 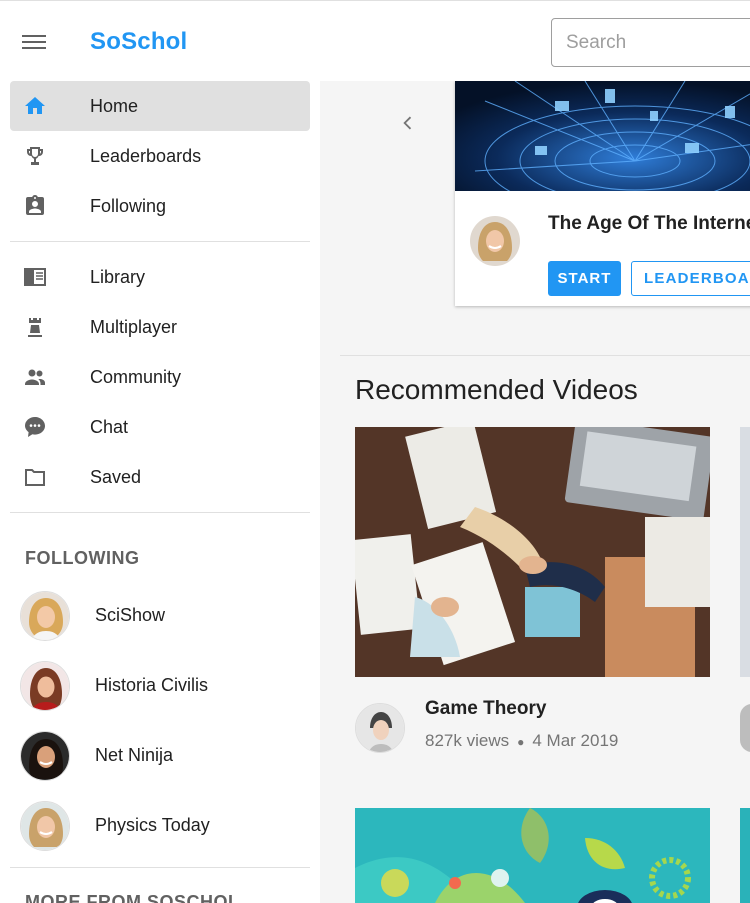 I want to click on chat-icon, so click(x=35, y=427).